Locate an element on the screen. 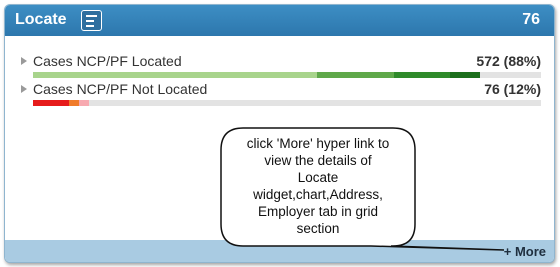  row-label: Cases NCP/PF Not Located is located at coordinates (120, 89).